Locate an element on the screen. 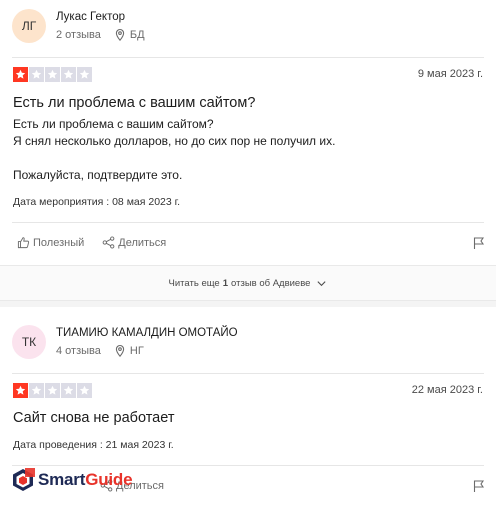 The image size is (496, 505). location: БД is located at coordinates (137, 35).